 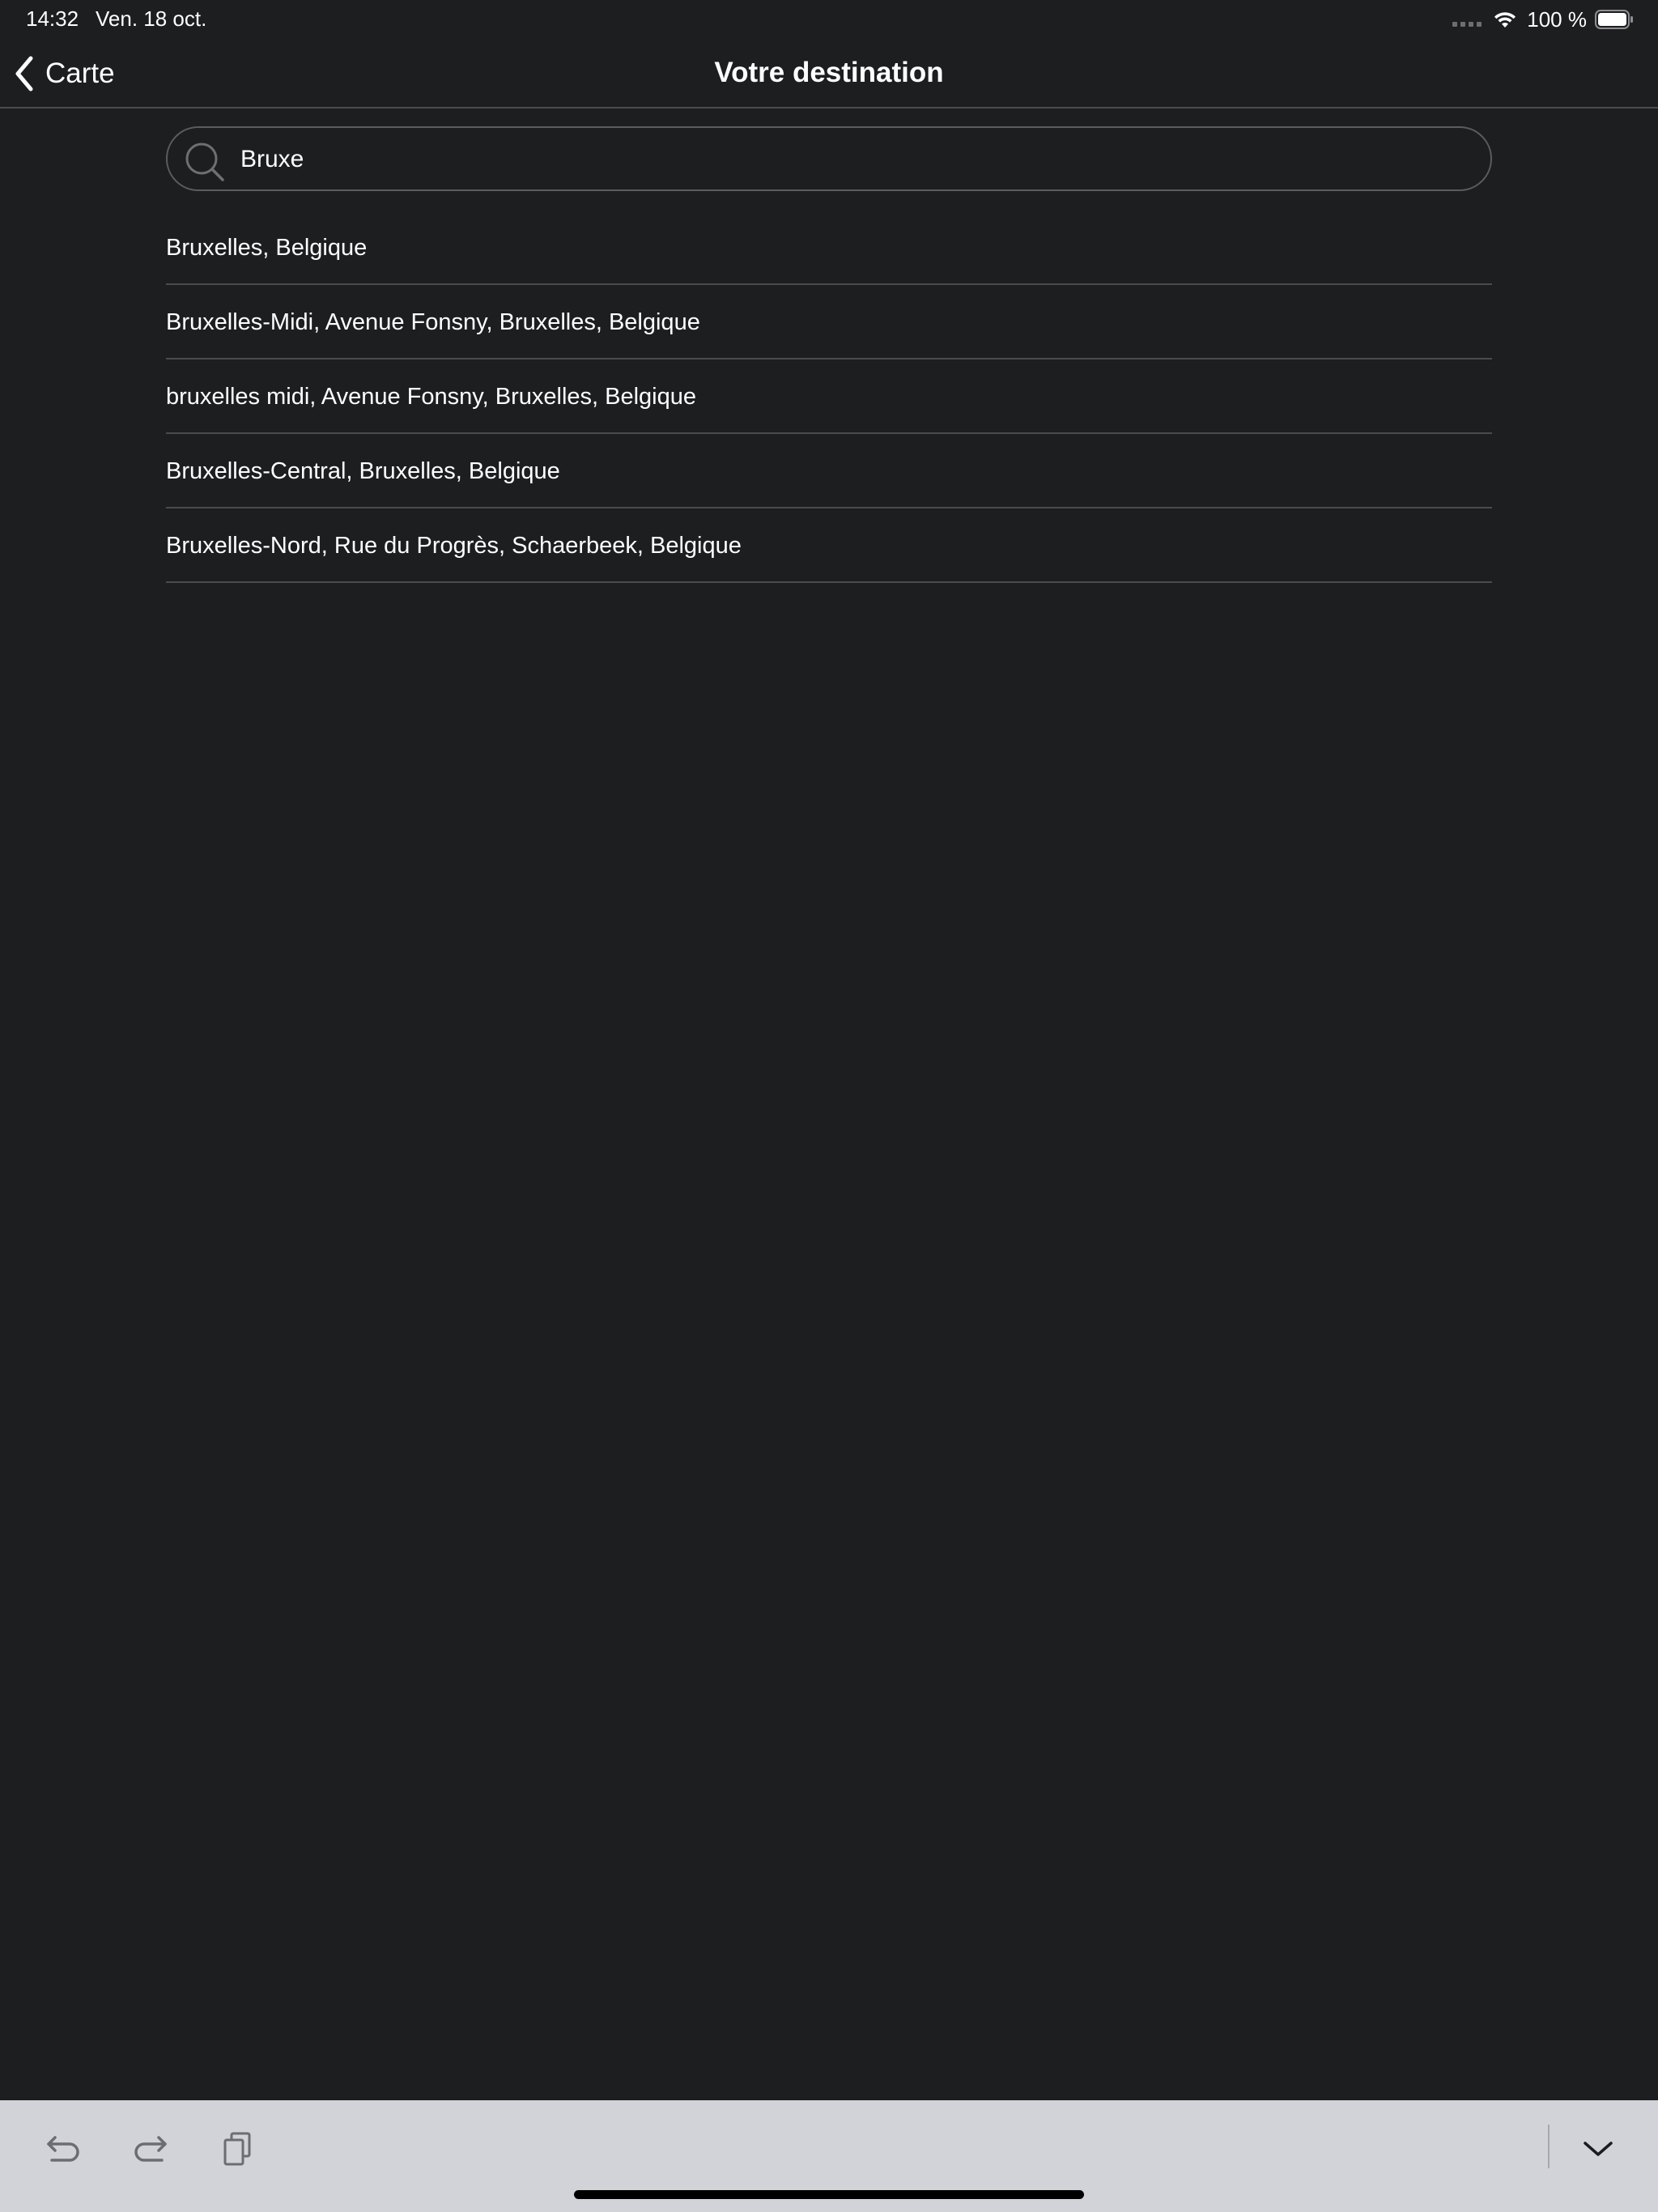 I want to click on redo-button, so click(x=150, y=2149).